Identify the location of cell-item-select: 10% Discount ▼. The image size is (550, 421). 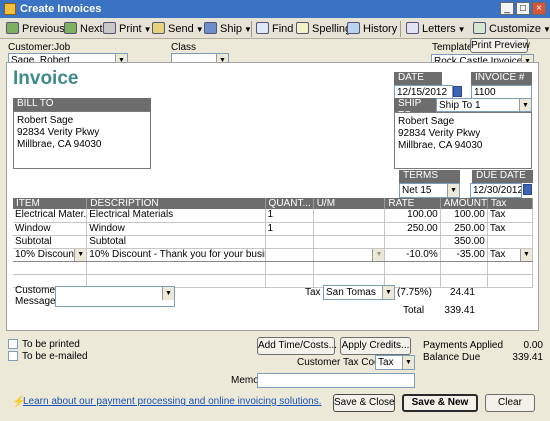
(50, 254).